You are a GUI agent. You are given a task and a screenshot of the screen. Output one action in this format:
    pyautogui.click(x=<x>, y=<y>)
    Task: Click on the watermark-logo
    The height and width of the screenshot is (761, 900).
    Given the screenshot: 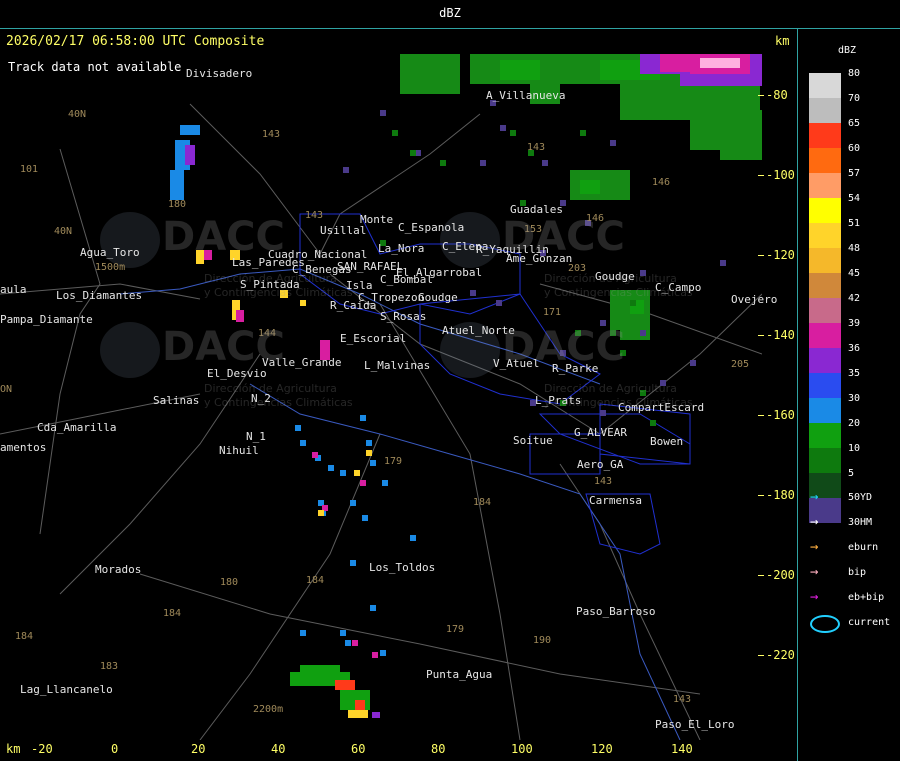 What is the action you would take?
    pyautogui.click(x=130, y=240)
    